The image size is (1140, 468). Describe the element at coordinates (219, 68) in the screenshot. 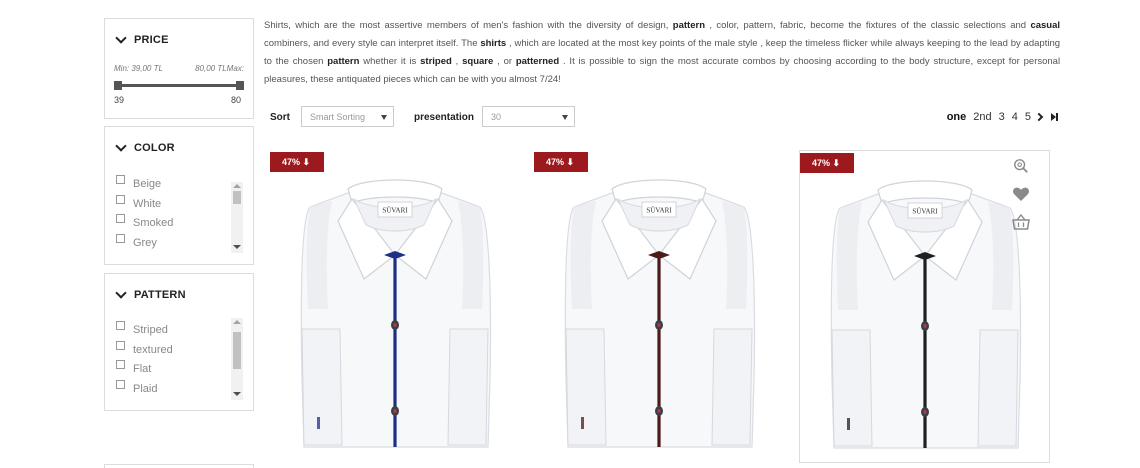

I see `price-max-label: 80,00 TLMax:` at that location.